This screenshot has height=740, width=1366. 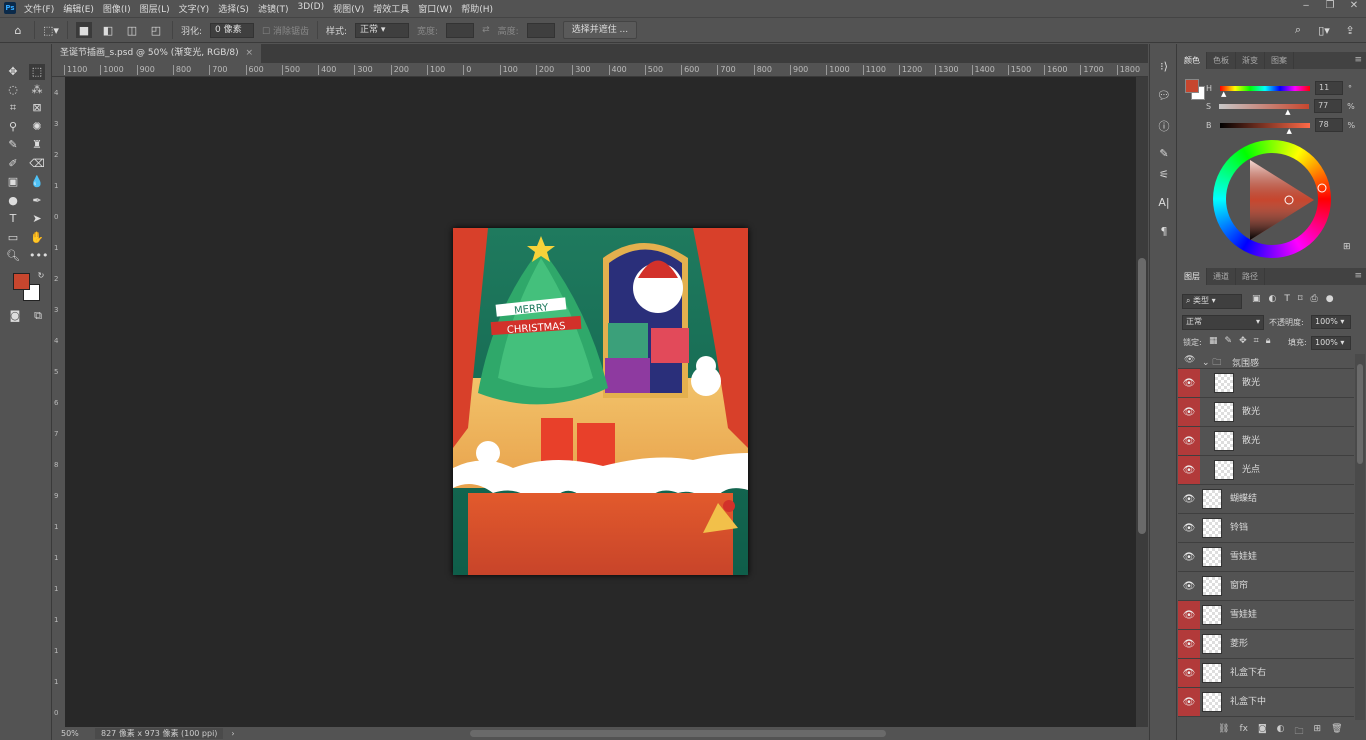 I want to click on adjustments-icon: ⚟, so click(x=1164, y=176).